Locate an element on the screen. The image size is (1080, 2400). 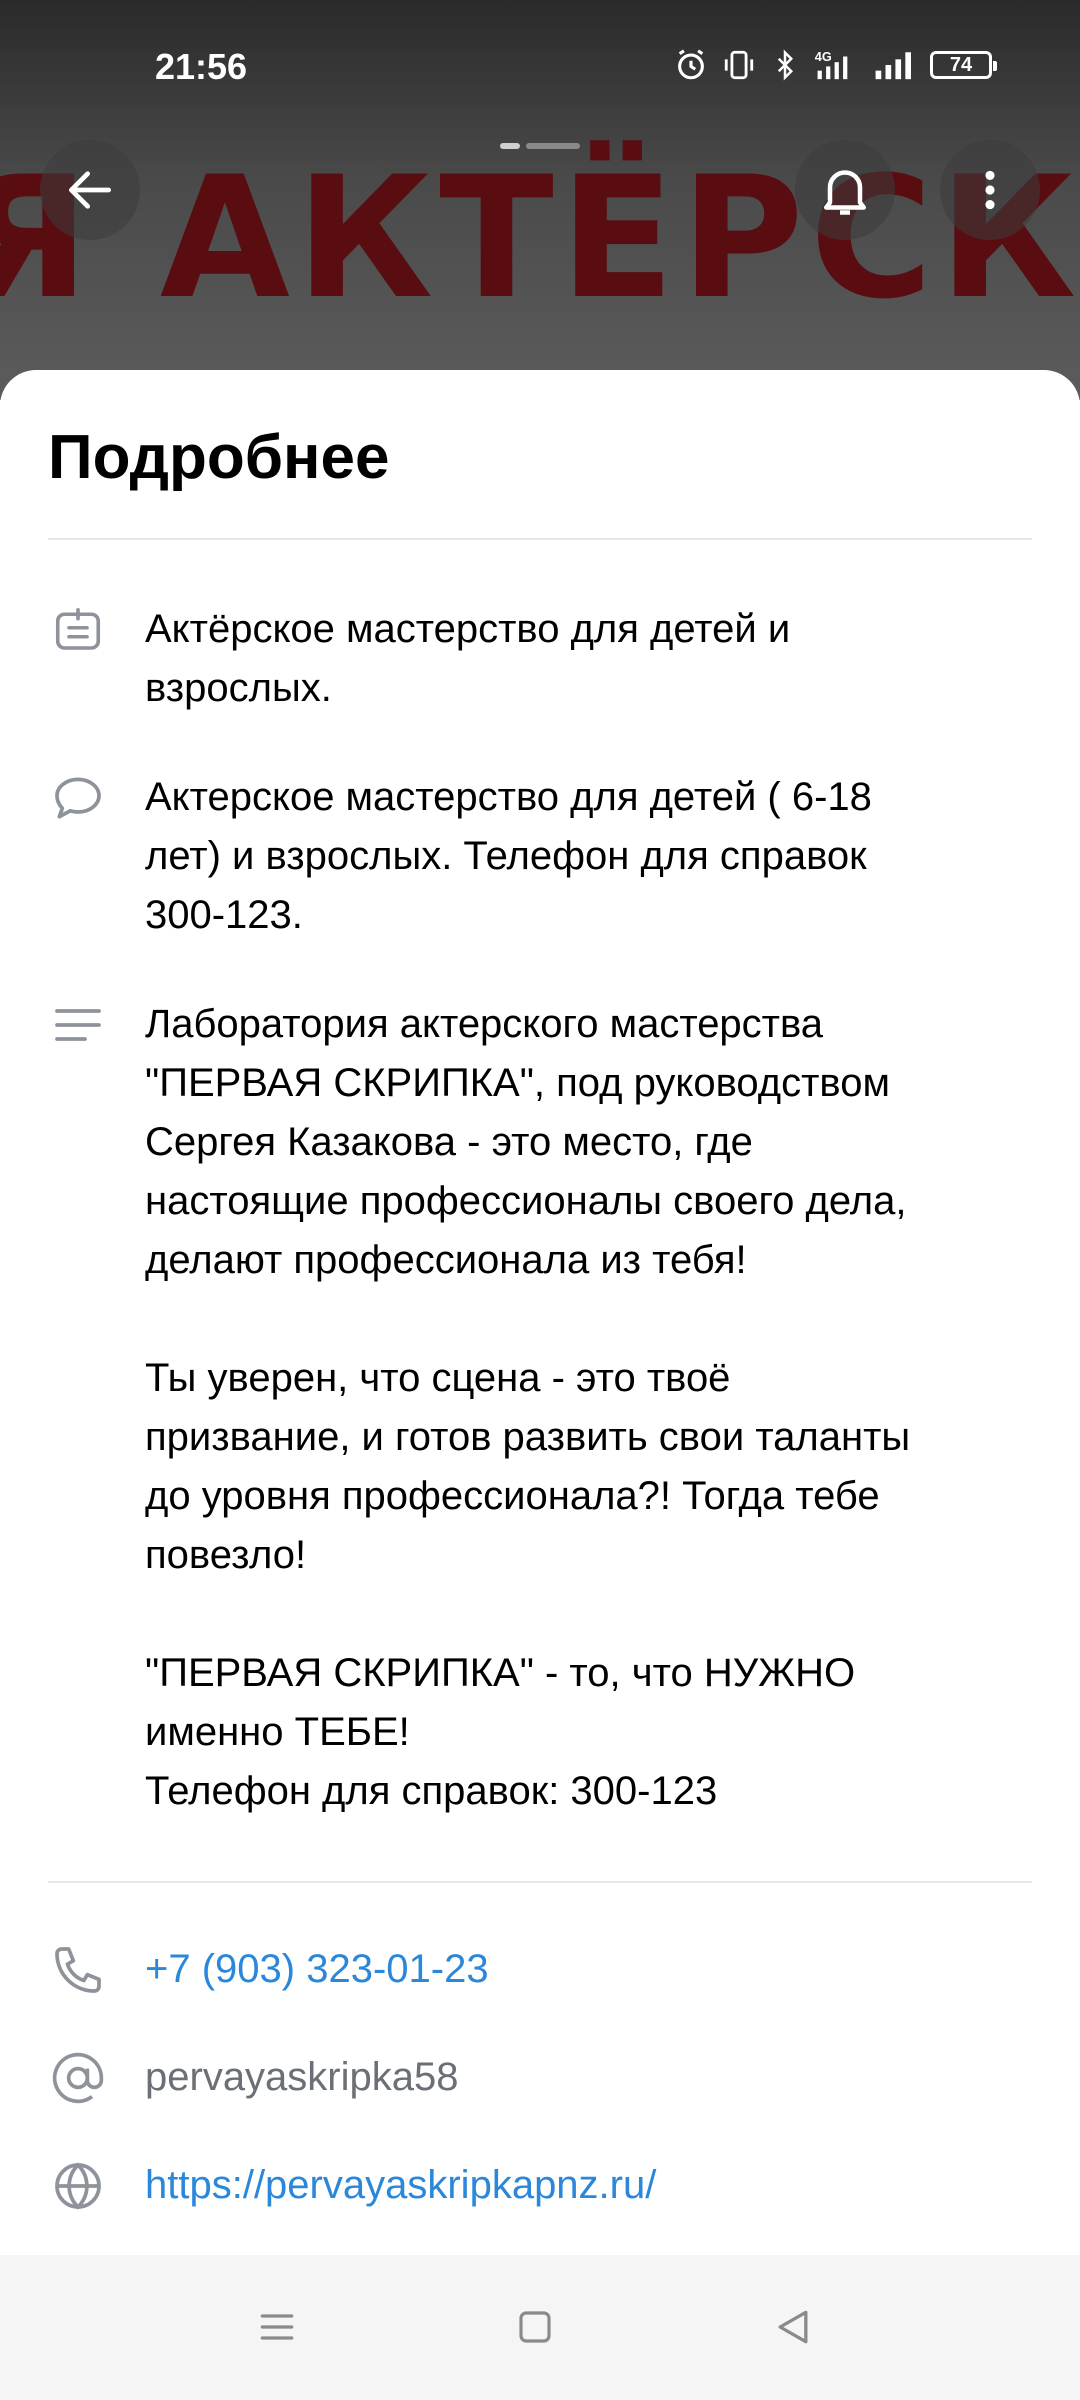
bell-icon is located at coordinates (845, 192).